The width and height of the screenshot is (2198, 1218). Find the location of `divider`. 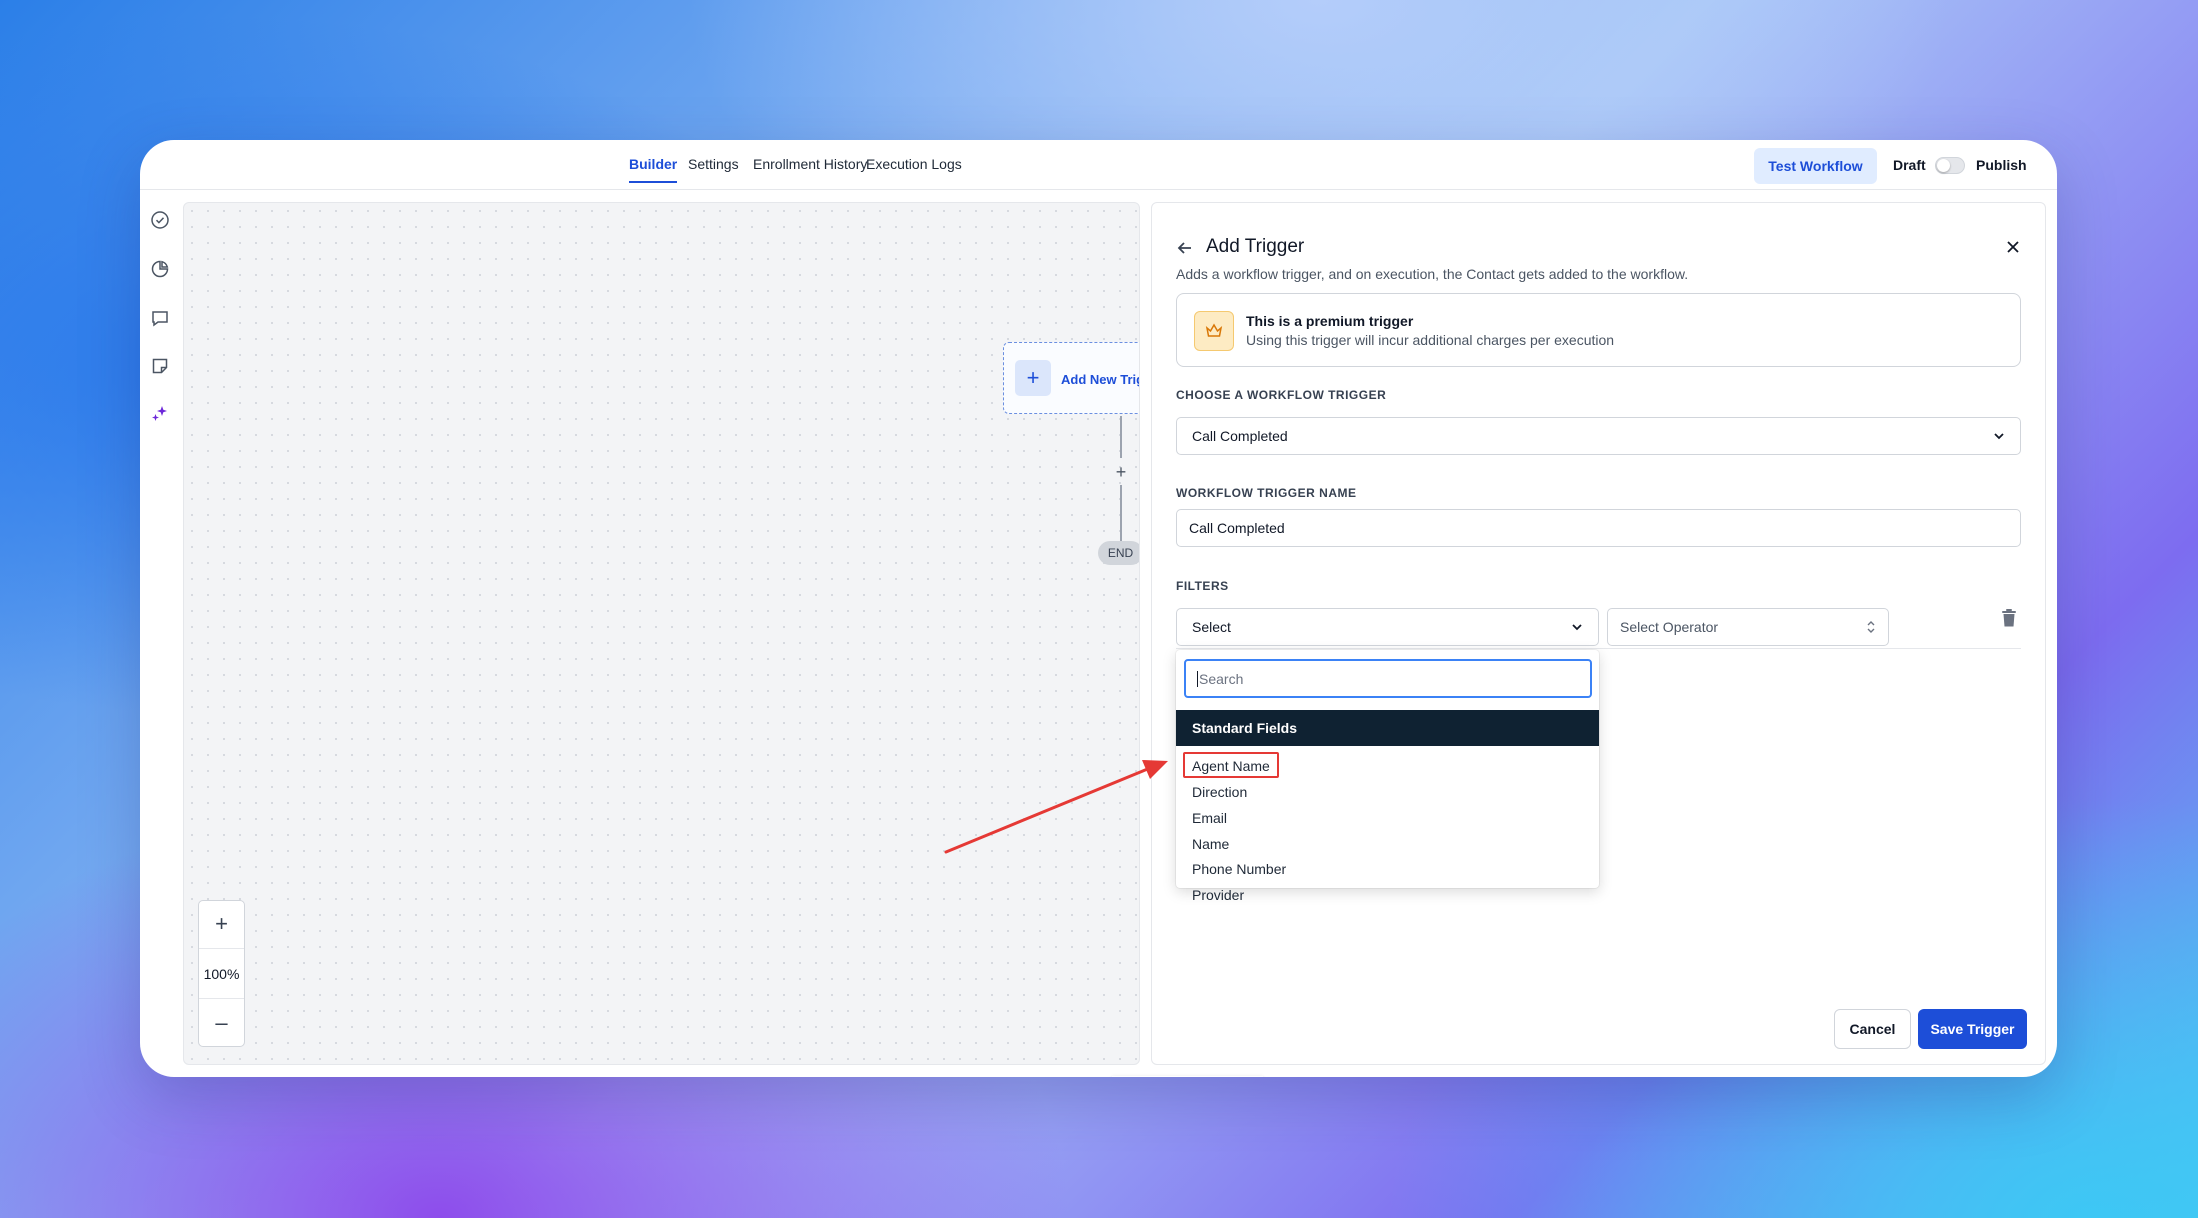

divider is located at coordinates (1598, 648).